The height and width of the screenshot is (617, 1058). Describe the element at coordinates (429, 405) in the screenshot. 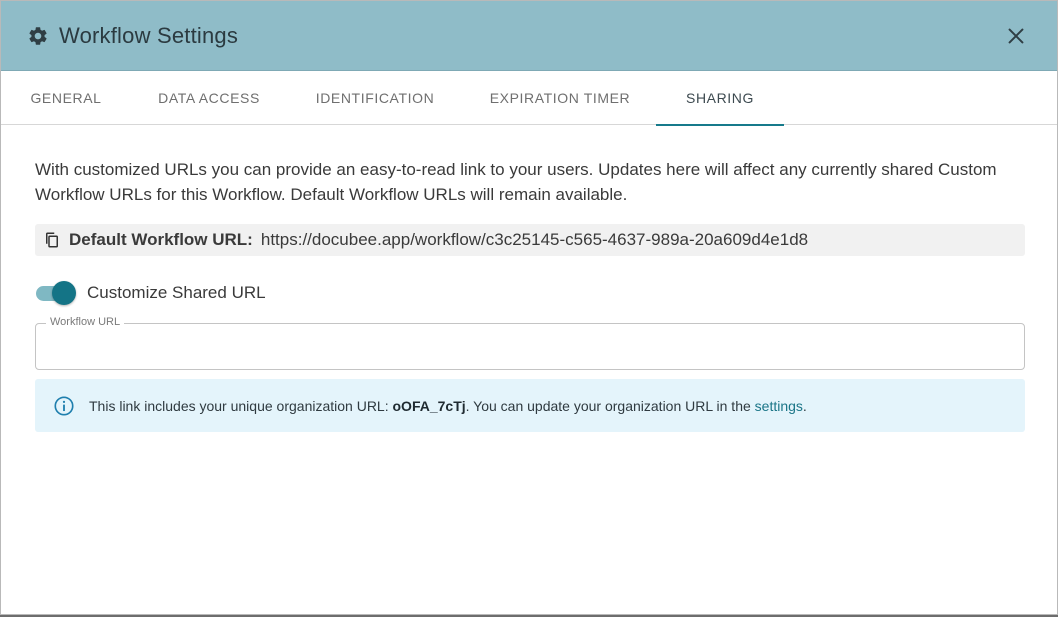

I see `org-url: oOFA_7cTj` at that location.